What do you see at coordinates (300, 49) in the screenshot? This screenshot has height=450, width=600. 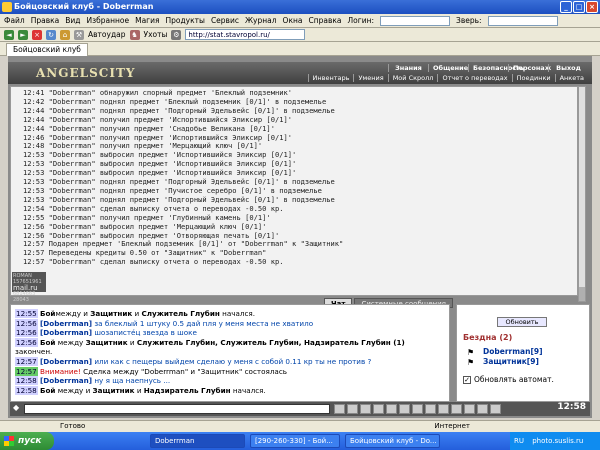 I see `tab-bar: Бойцовский клуб` at bounding box center [300, 49].